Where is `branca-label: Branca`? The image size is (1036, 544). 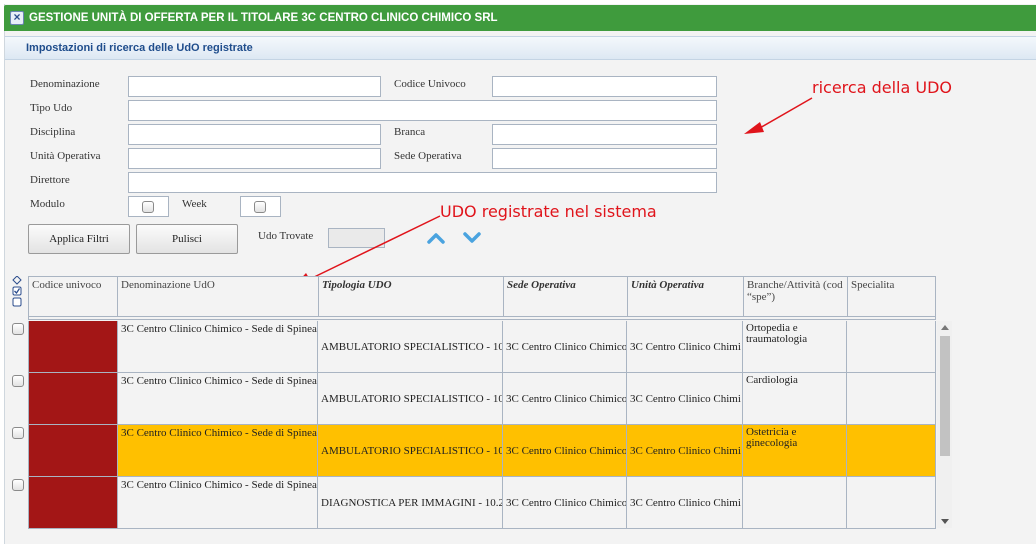
branca-label: Branca is located at coordinates (410, 132).